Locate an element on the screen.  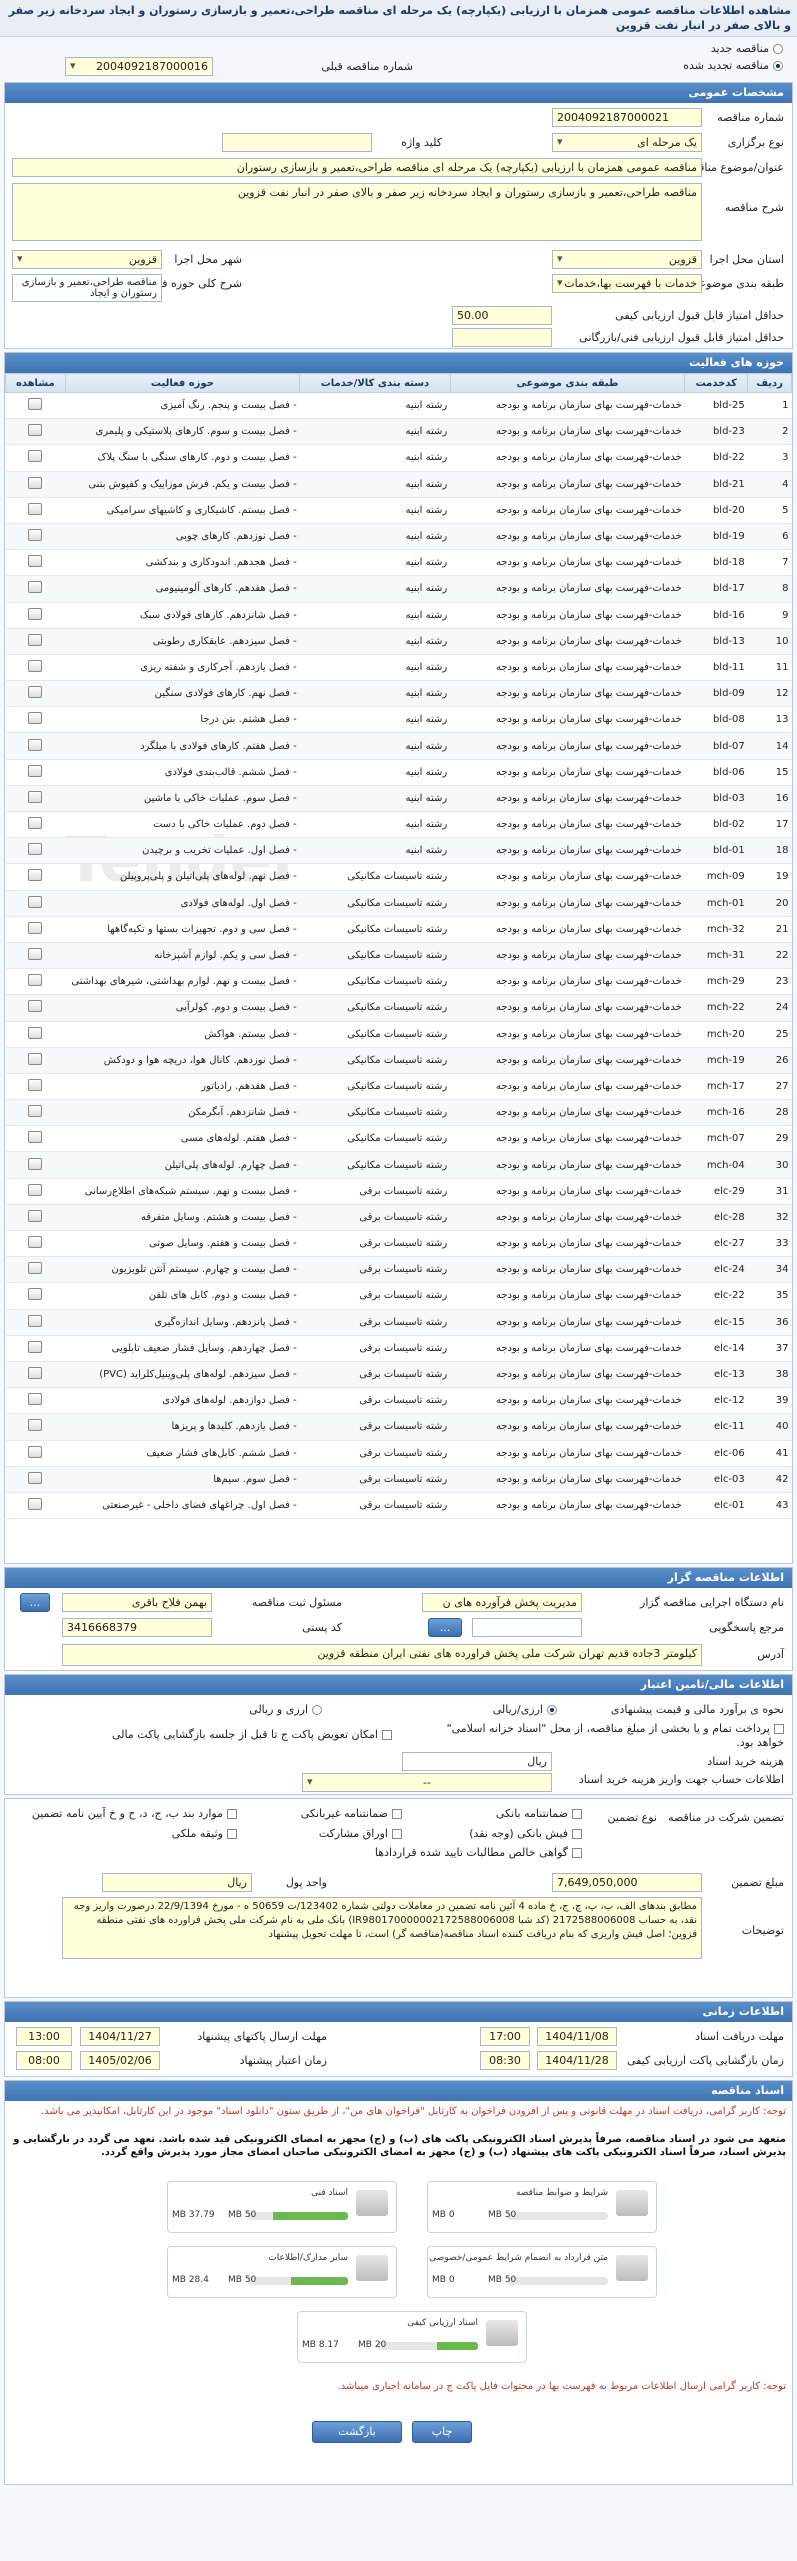
amount-field: 7,649,050,000 is located at coordinates (627, 1882).